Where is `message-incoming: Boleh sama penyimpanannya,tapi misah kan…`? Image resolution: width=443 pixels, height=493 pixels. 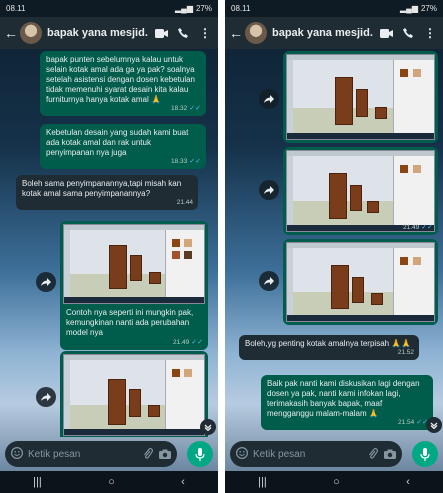 message-incoming: Boleh sama penyimpanannya,tapi misah kan… is located at coordinates (107, 192).